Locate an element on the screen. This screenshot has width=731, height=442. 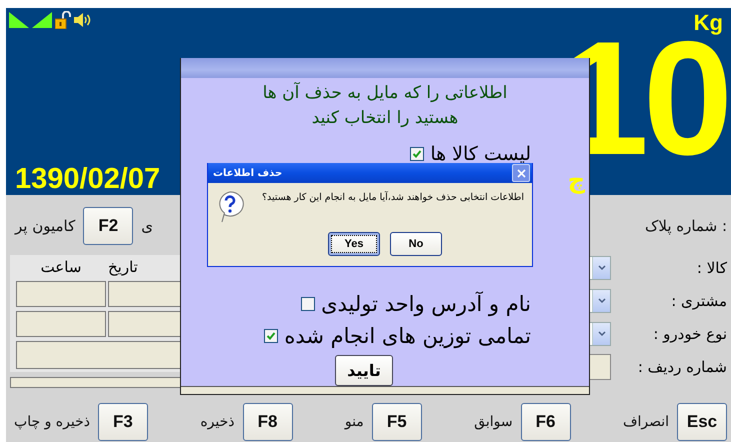
key-label: ی is located at coordinates (147, 226).